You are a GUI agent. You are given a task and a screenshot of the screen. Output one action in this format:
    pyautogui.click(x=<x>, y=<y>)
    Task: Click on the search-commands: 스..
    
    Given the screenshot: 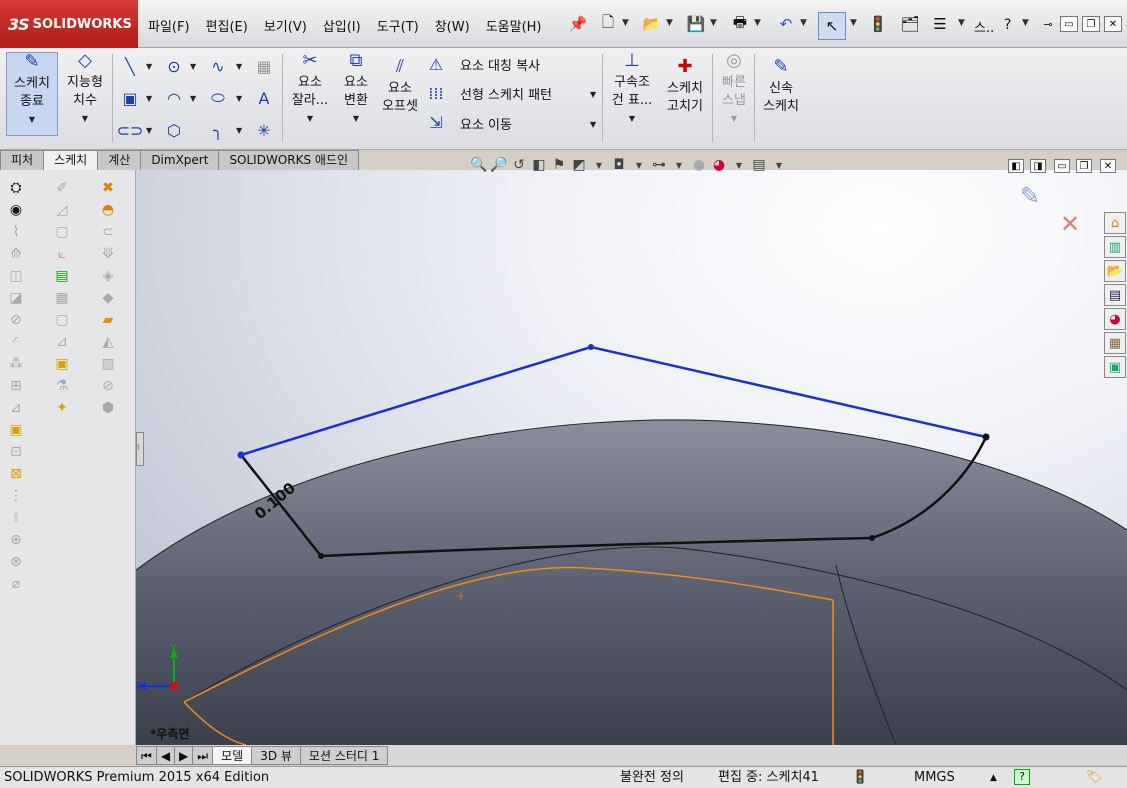 What is the action you would take?
    pyautogui.click(x=984, y=26)
    